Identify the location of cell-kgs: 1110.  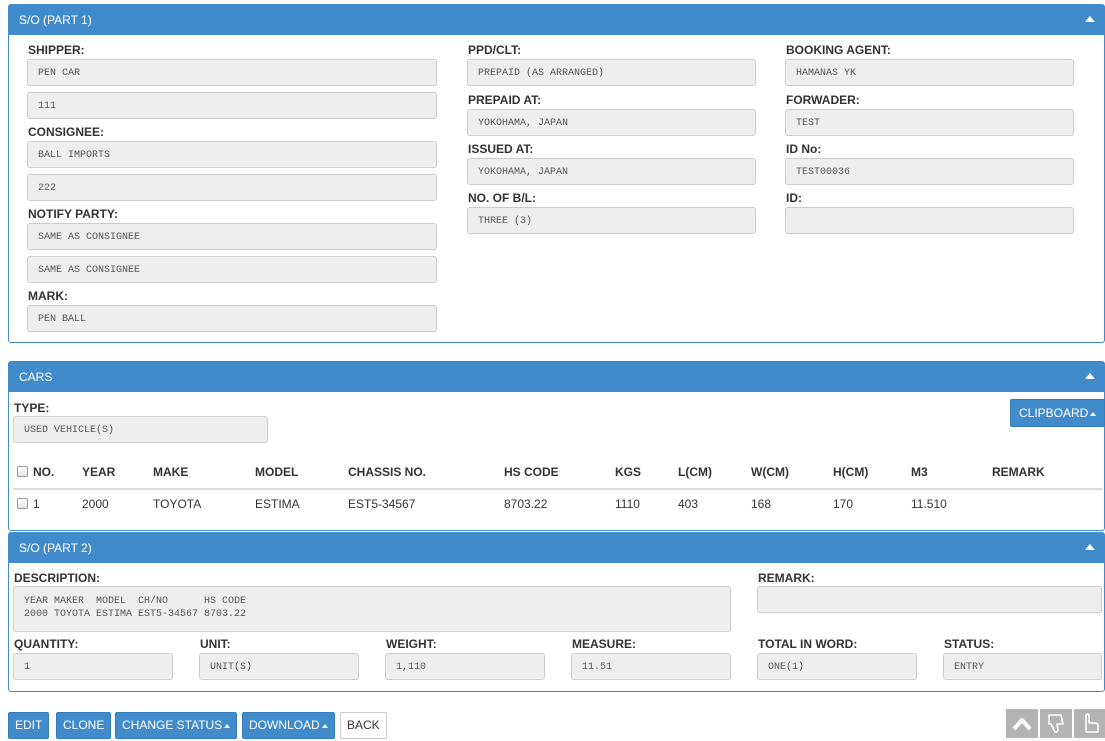
(627, 504).